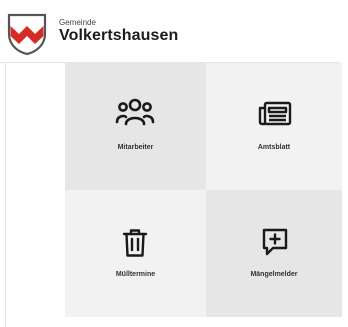 This screenshot has height=327, width=348. What do you see at coordinates (274, 274) in the screenshot?
I see `tile-label: Mängelmelder` at bounding box center [274, 274].